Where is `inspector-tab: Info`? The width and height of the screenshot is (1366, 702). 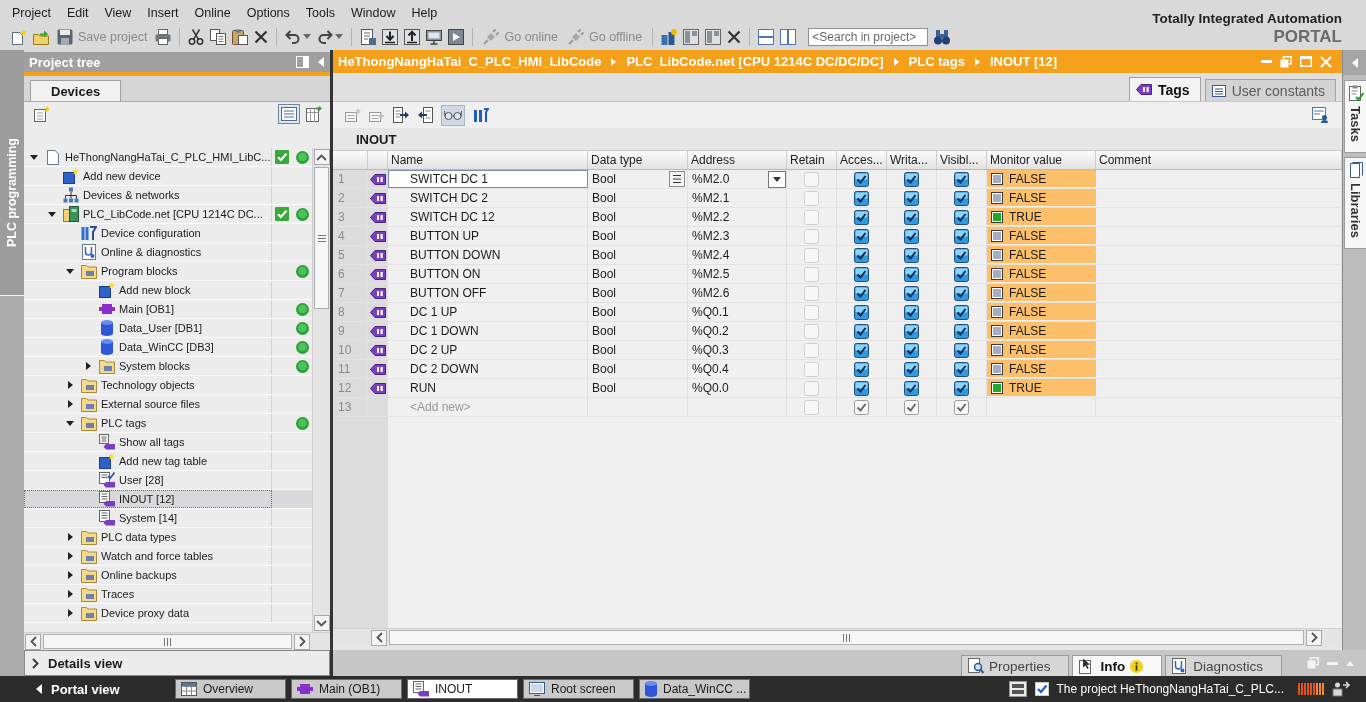
inspector-tab: Info is located at coordinates (1117, 665).